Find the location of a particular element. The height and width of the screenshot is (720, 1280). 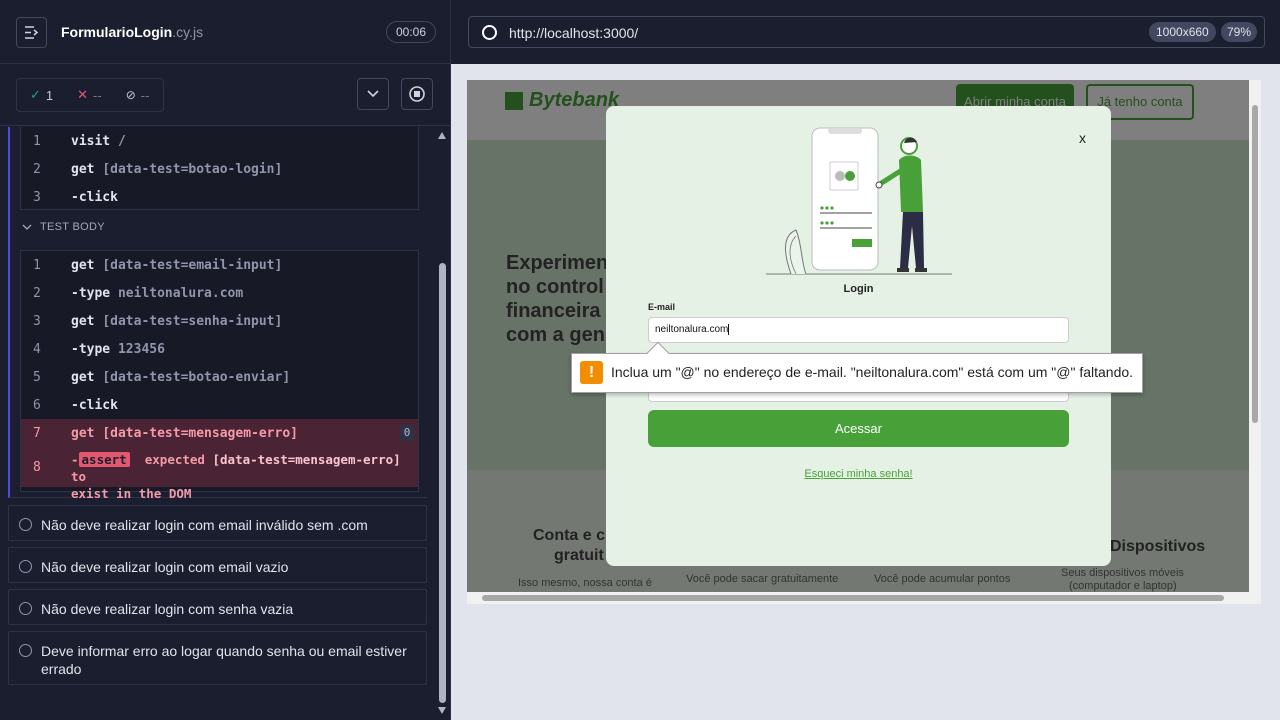

command-row: 3 -click is located at coordinates (219, 197).